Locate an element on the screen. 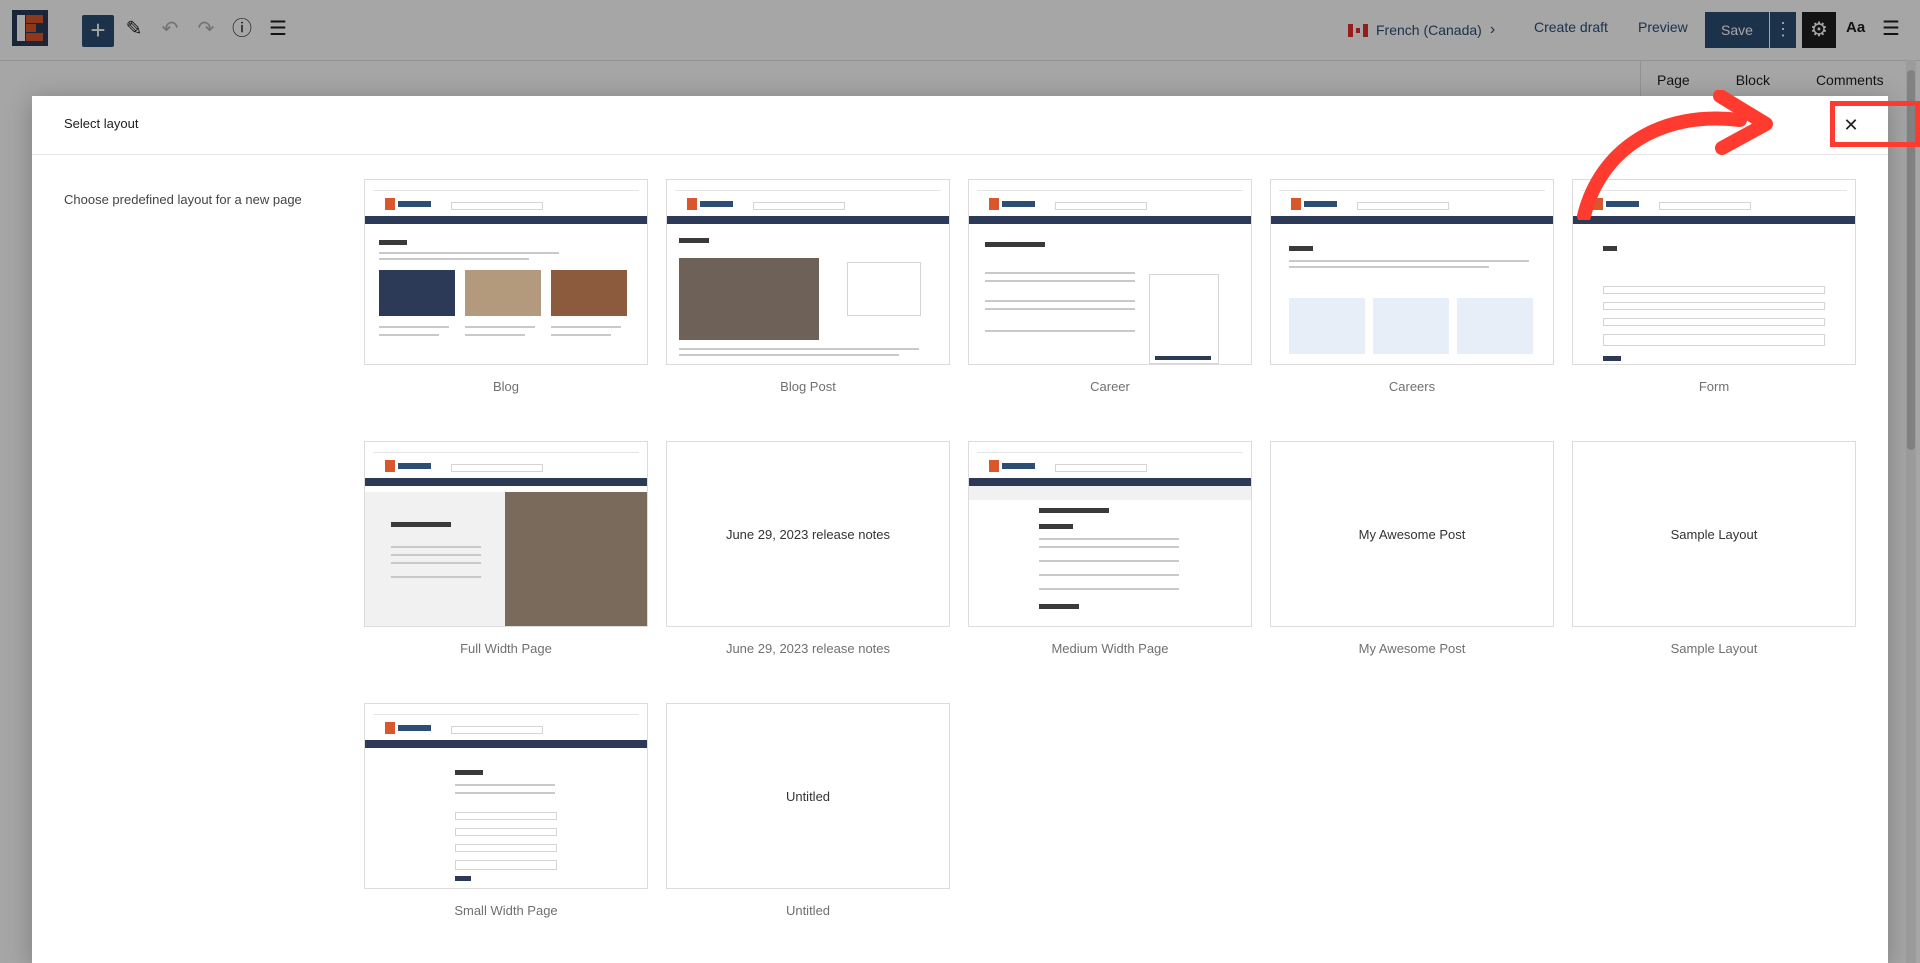 The width and height of the screenshot is (1920, 963). layout-label: Sample Layout is located at coordinates (1714, 648).